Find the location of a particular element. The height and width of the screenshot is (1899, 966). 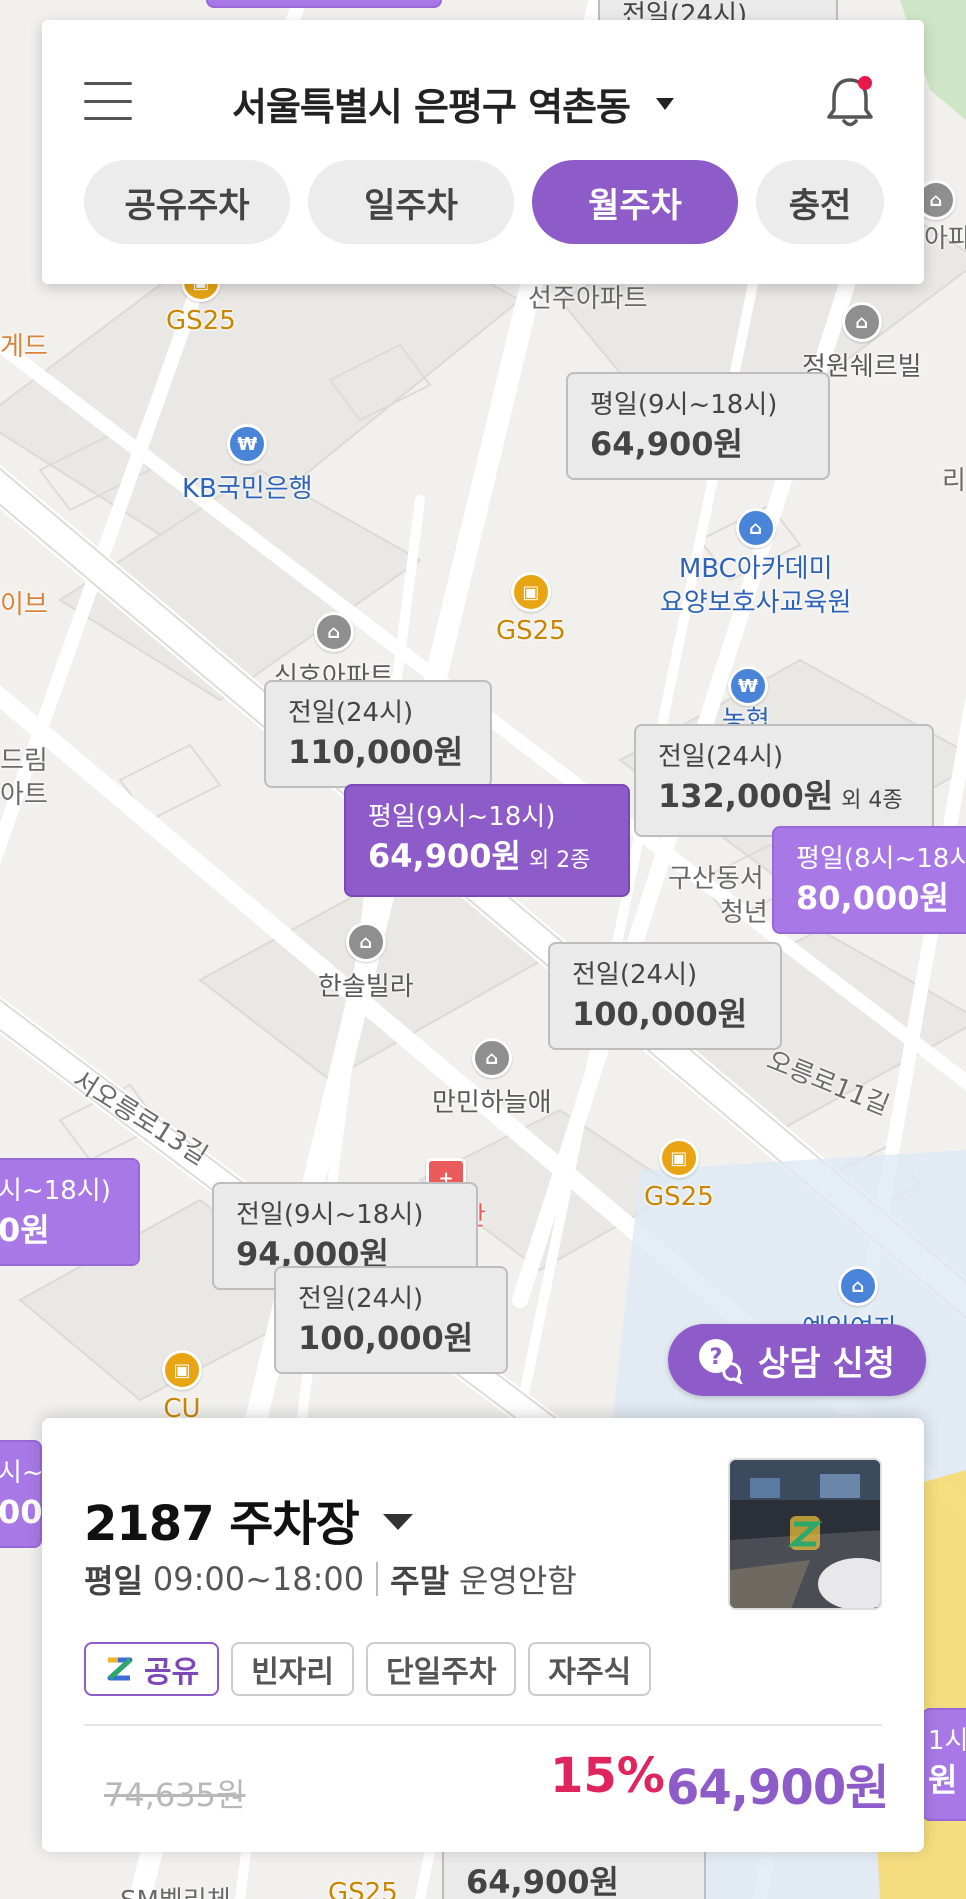

price-marker: 평일(9시~18시) 64,900원 is located at coordinates (698, 426).